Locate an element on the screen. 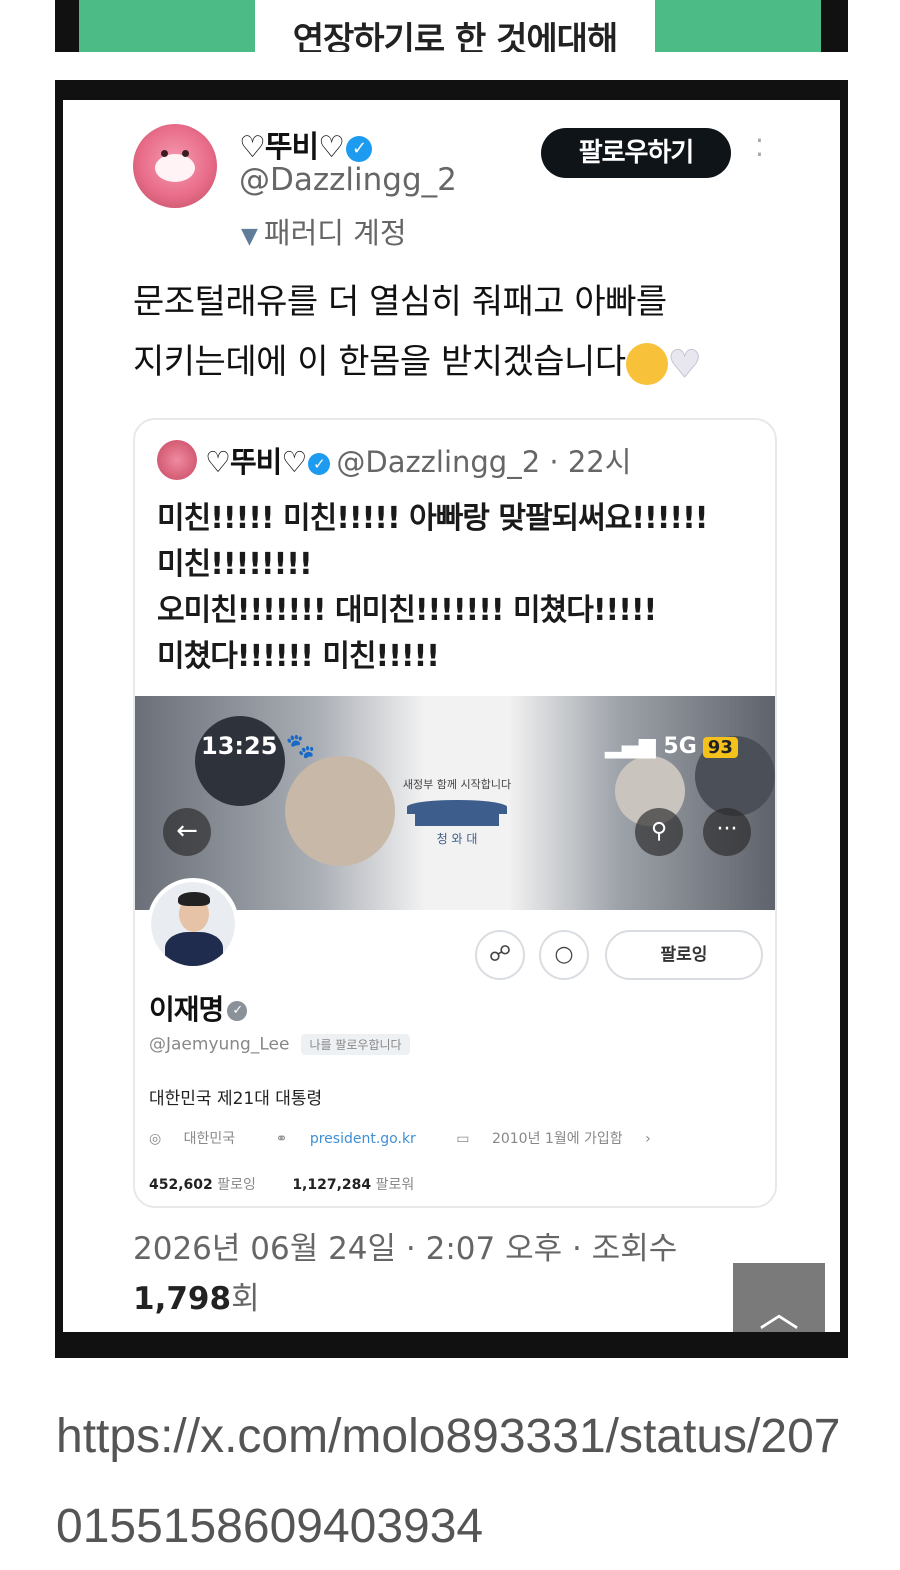 This screenshot has width=900, height=1570. banner-green-left is located at coordinates (167, 26).